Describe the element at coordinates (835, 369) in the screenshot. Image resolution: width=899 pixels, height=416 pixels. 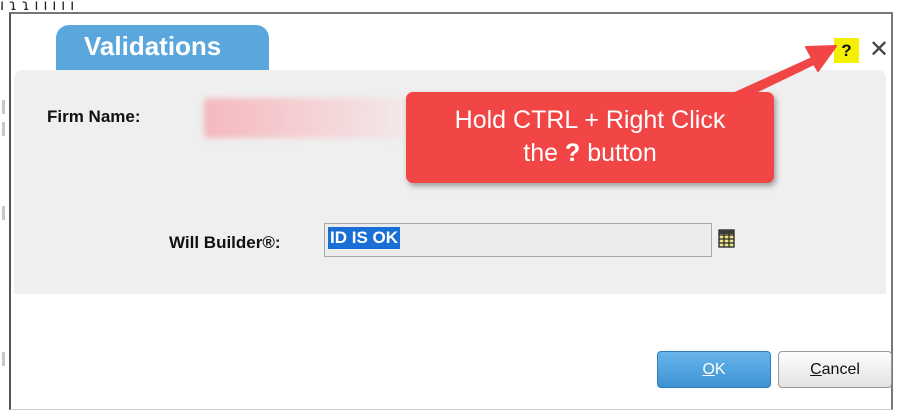
I see `cancel-button: Cancel` at that location.